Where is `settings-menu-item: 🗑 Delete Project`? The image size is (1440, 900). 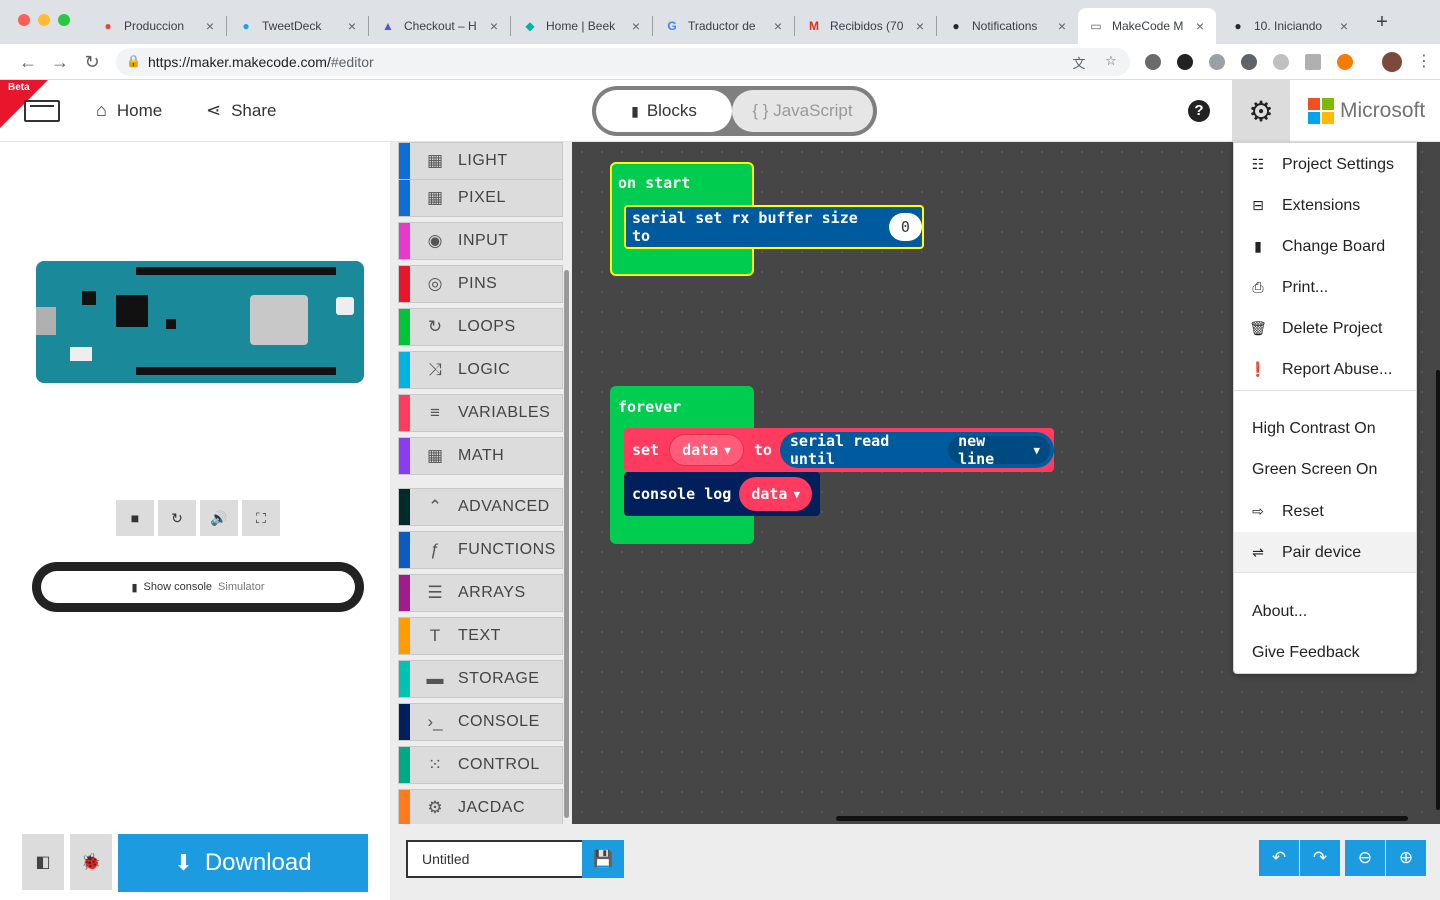
settings-menu-item: 🗑 Delete Project is located at coordinates (1325, 328).